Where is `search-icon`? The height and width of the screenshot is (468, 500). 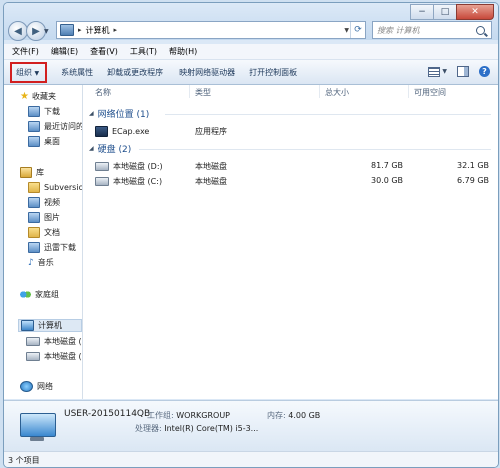
search-icon is located at coordinates (480, 30).